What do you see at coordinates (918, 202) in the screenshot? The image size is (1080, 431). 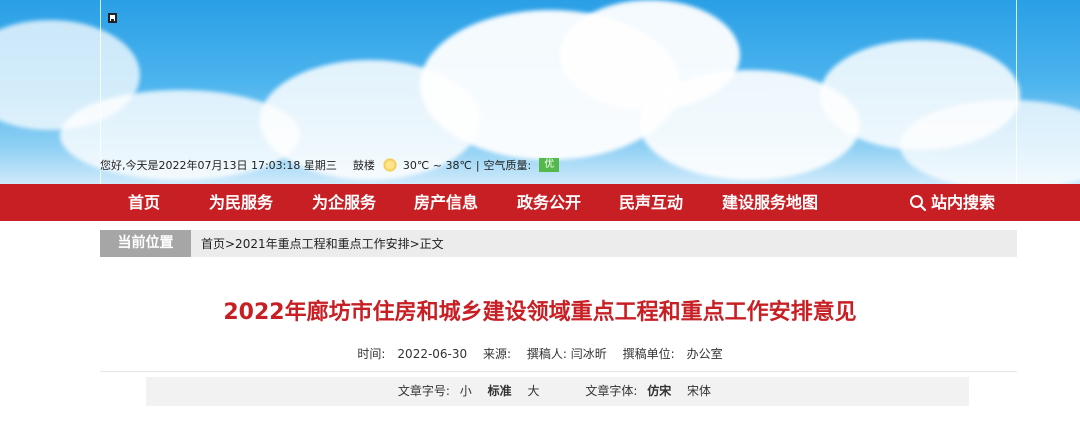 I see `search-icon` at bounding box center [918, 202].